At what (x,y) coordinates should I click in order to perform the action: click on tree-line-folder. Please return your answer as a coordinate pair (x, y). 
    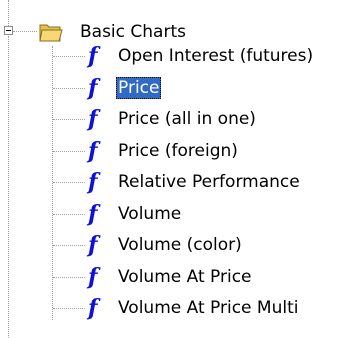
    Looking at the image, I should click on (25, 31).